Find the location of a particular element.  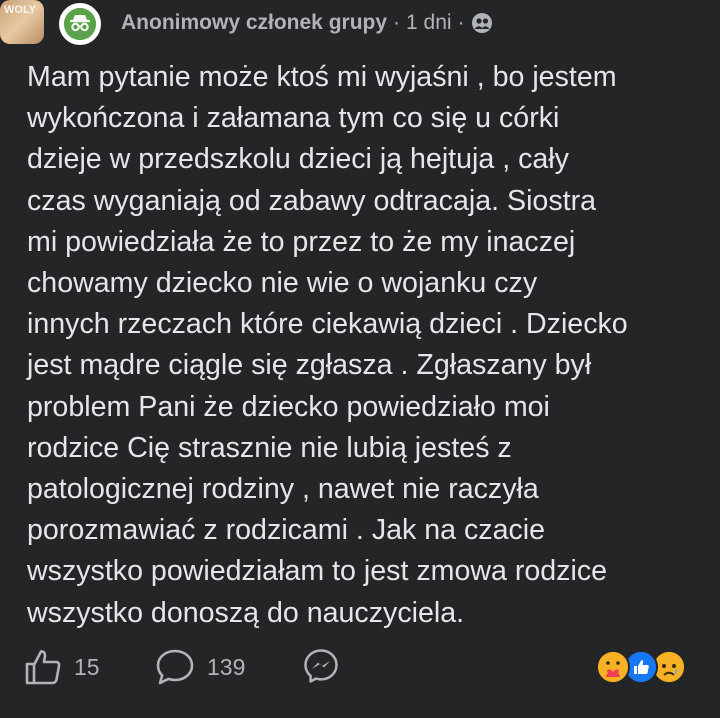

post-time: 1 dni is located at coordinates (429, 23).